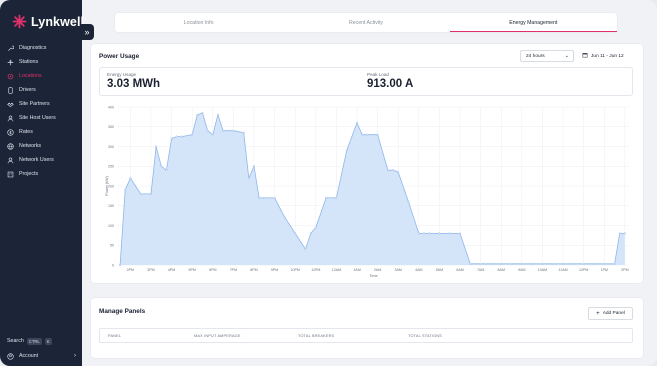 Image resolution: width=657 pixels, height=366 pixels. I want to click on sidebar-item-label: Projects, so click(29, 174).